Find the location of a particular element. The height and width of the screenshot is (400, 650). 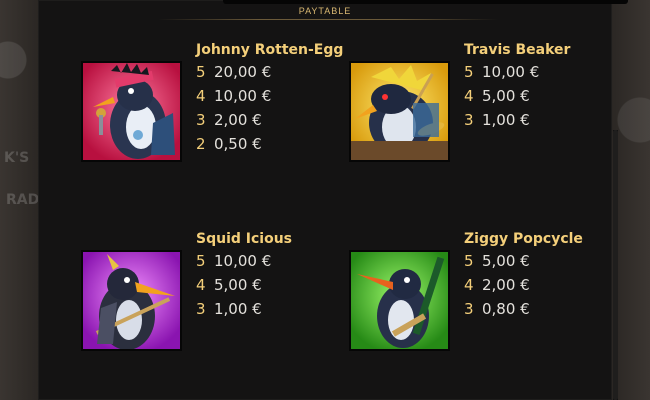

payout-row: 4 2,00 € is located at coordinates (523, 285).